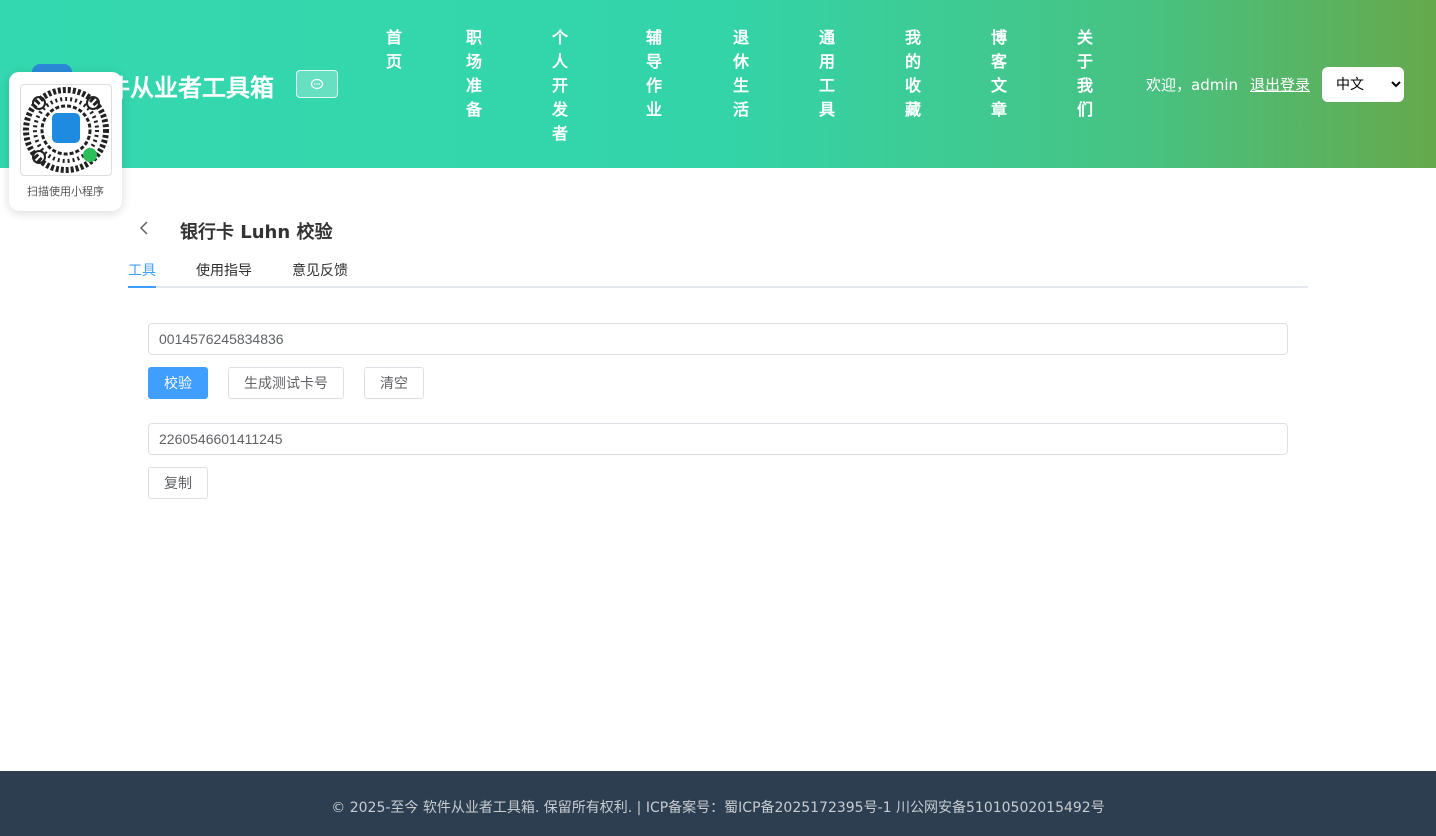 This screenshot has height=836, width=1436. Describe the element at coordinates (286, 383) in the screenshot. I see `generate-card-button: 生成测试卡号` at that location.